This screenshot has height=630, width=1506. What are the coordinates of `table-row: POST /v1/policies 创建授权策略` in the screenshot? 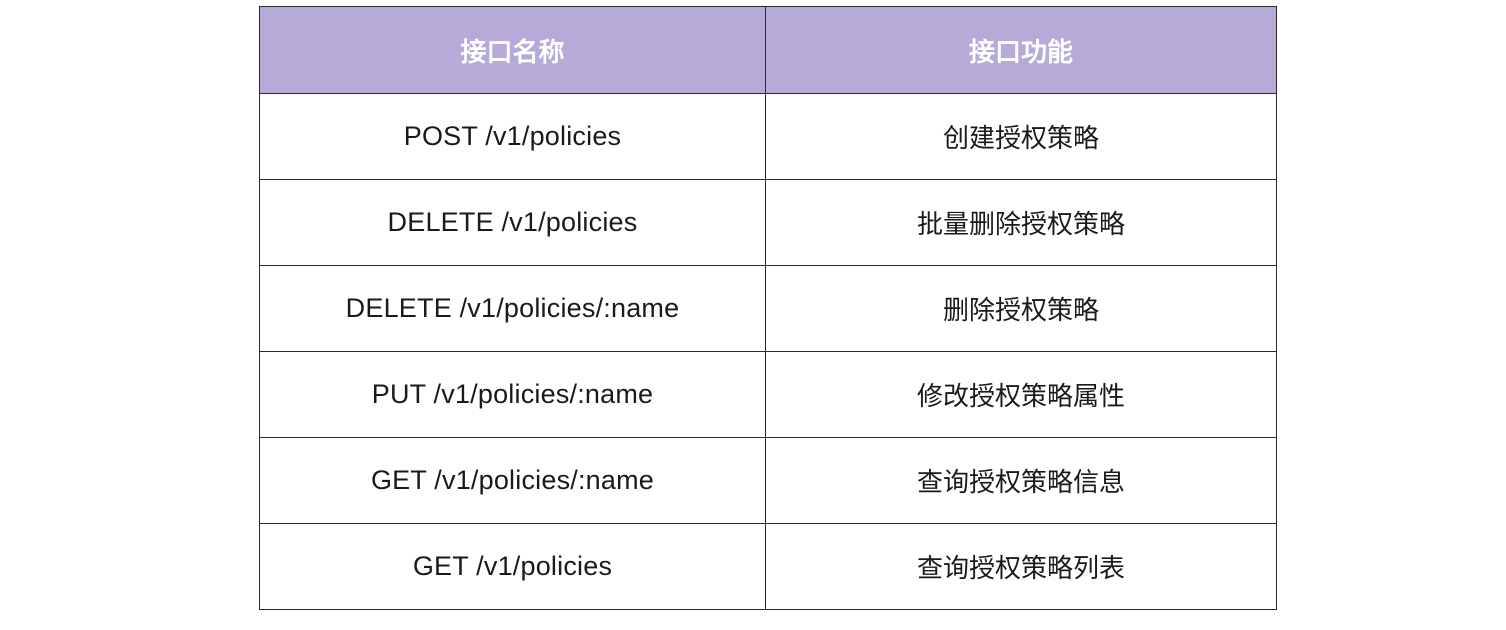 It's located at (768, 136).